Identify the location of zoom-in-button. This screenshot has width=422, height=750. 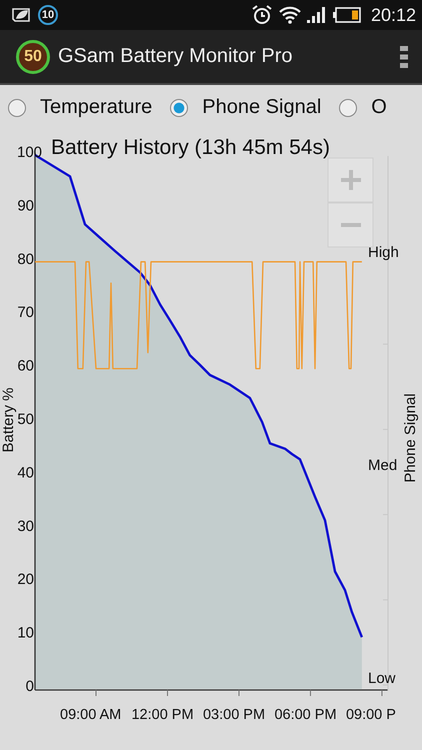
(351, 180).